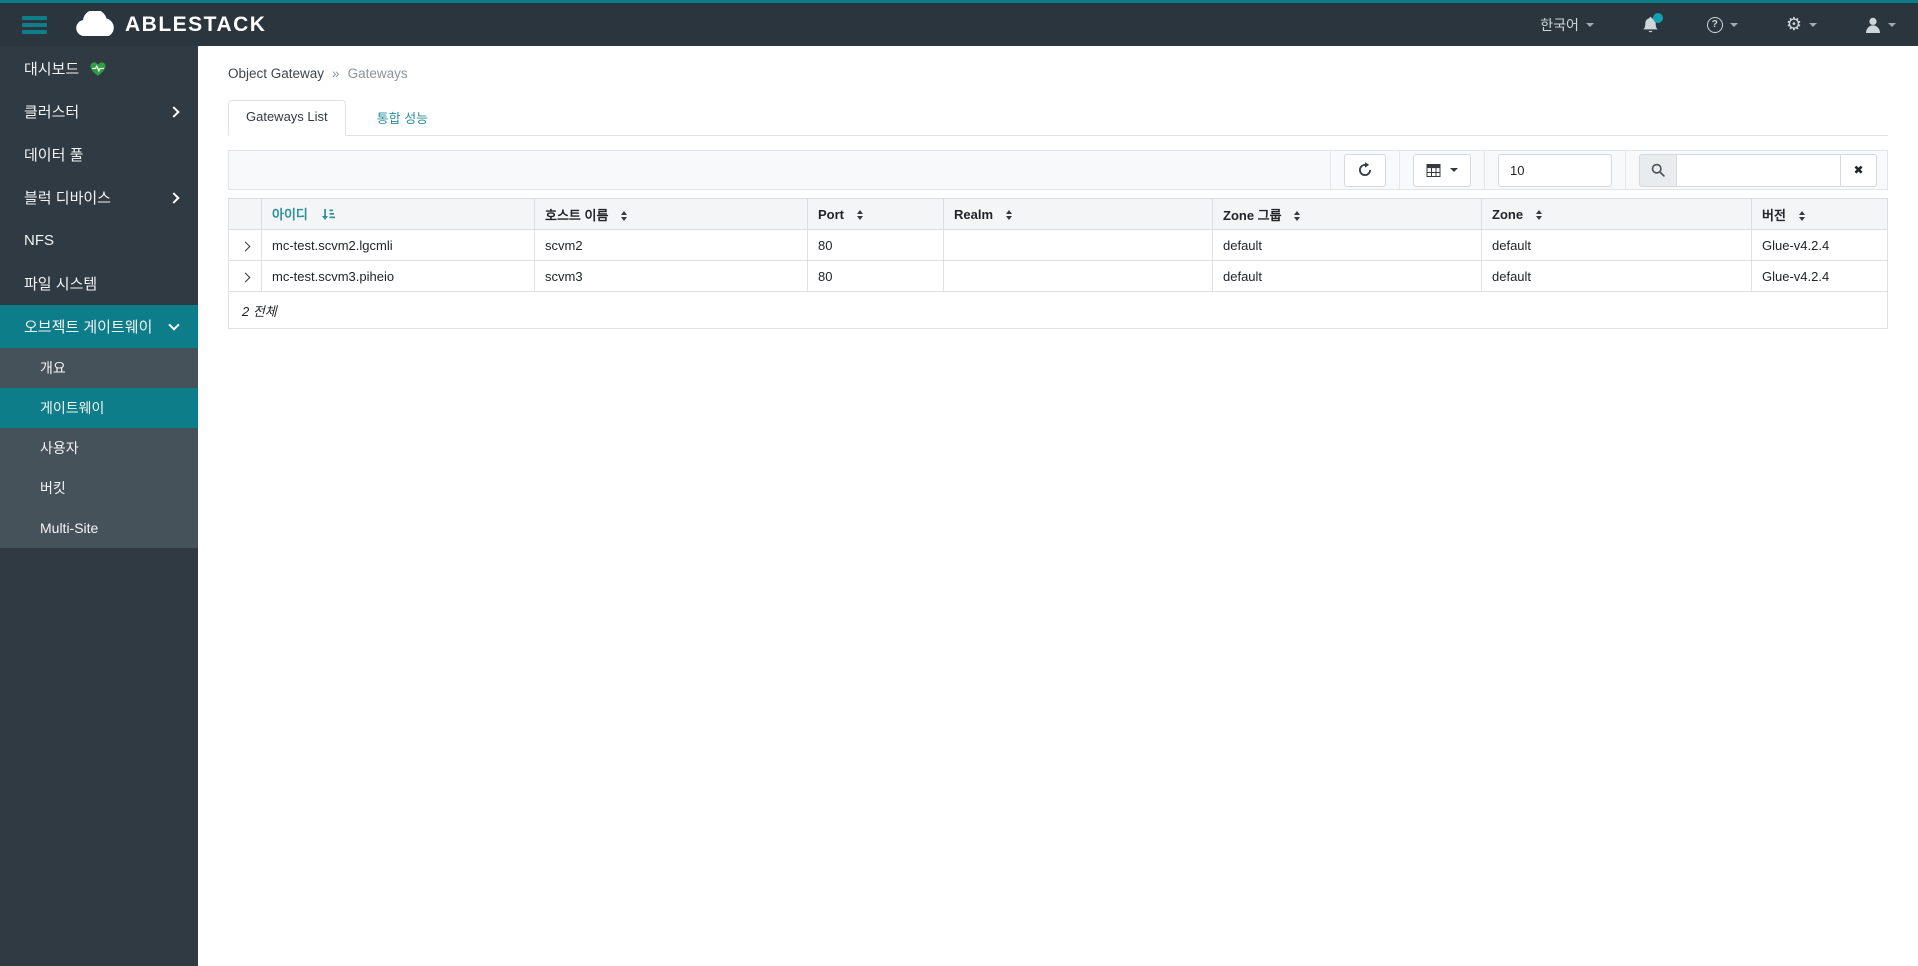 This screenshot has width=1918, height=966. Describe the element at coordinates (1058, 170) in the screenshot. I see `table-toolbar: ✖` at that location.